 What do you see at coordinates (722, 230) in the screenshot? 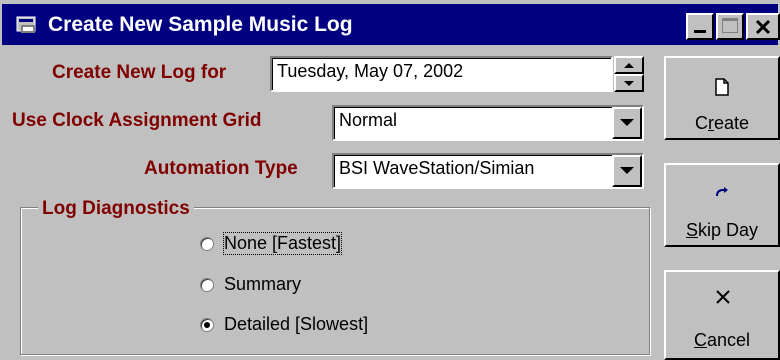
I see `skip-day-button-label: Skip Day` at bounding box center [722, 230].